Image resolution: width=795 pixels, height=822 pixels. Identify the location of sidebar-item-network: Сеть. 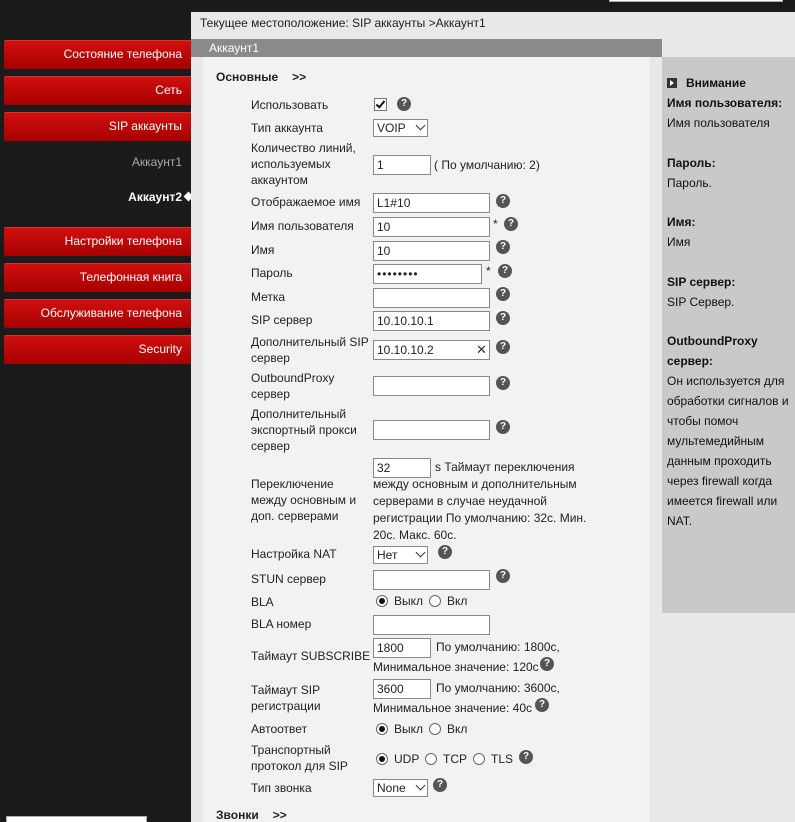
(97, 90).